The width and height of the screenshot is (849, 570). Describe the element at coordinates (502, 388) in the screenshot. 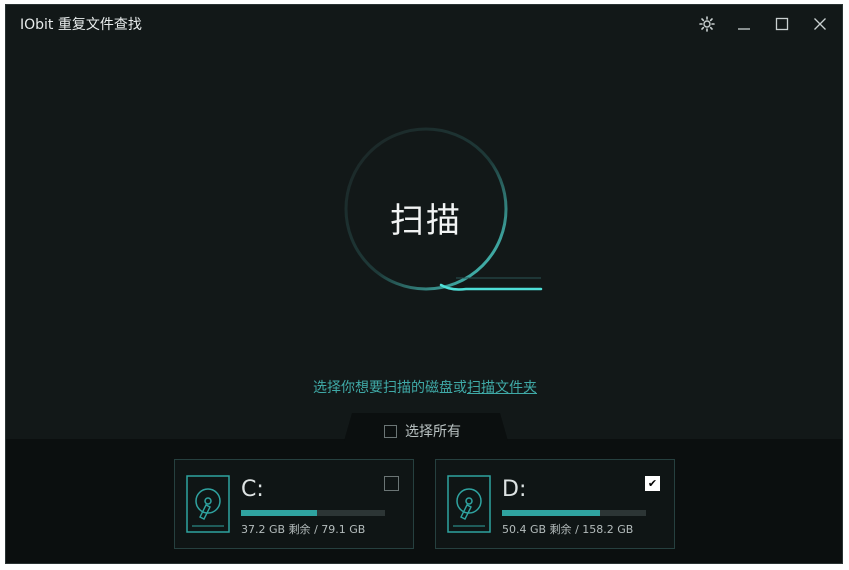

I see `scan-folder-link: 扫描文件夹` at that location.